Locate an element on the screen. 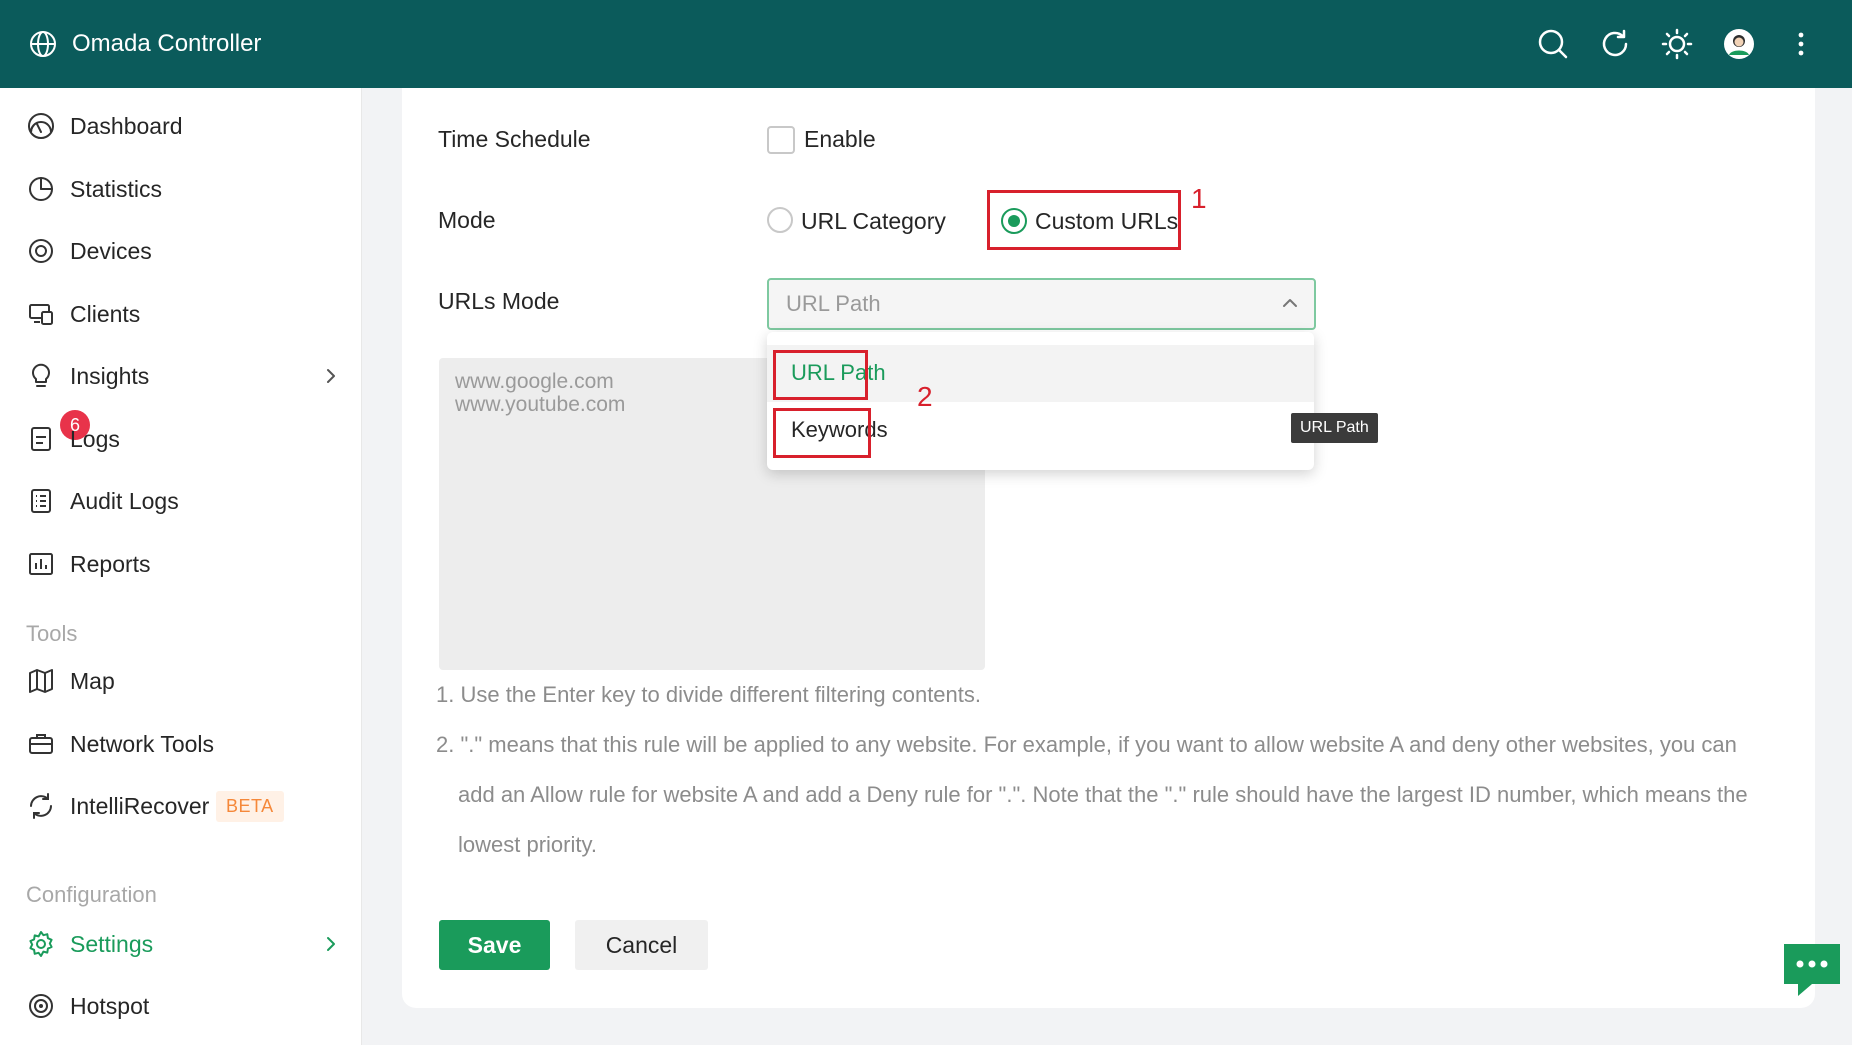 This screenshot has height=1045, width=1852. sidebar-item-clients: Clients is located at coordinates (180, 314).